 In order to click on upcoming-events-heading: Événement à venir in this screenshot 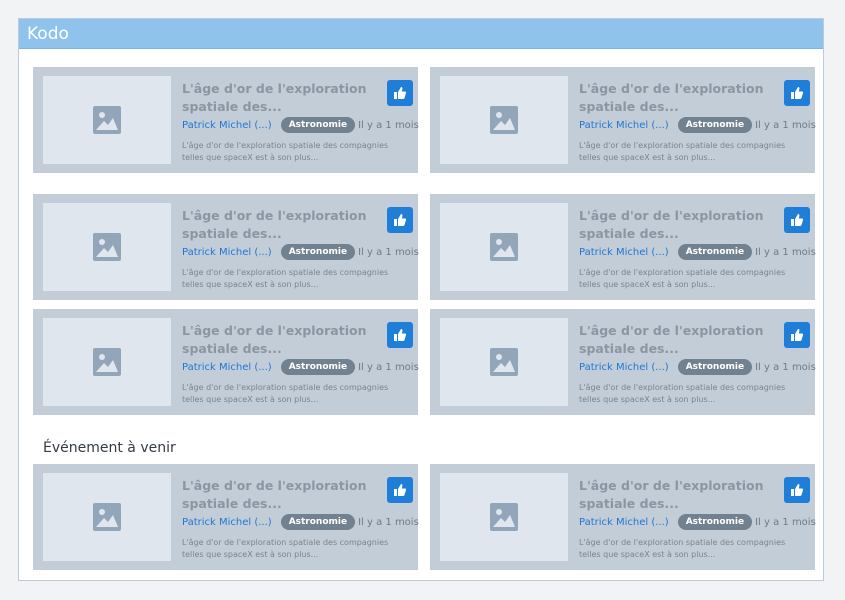, I will do `click(109, 448)`.